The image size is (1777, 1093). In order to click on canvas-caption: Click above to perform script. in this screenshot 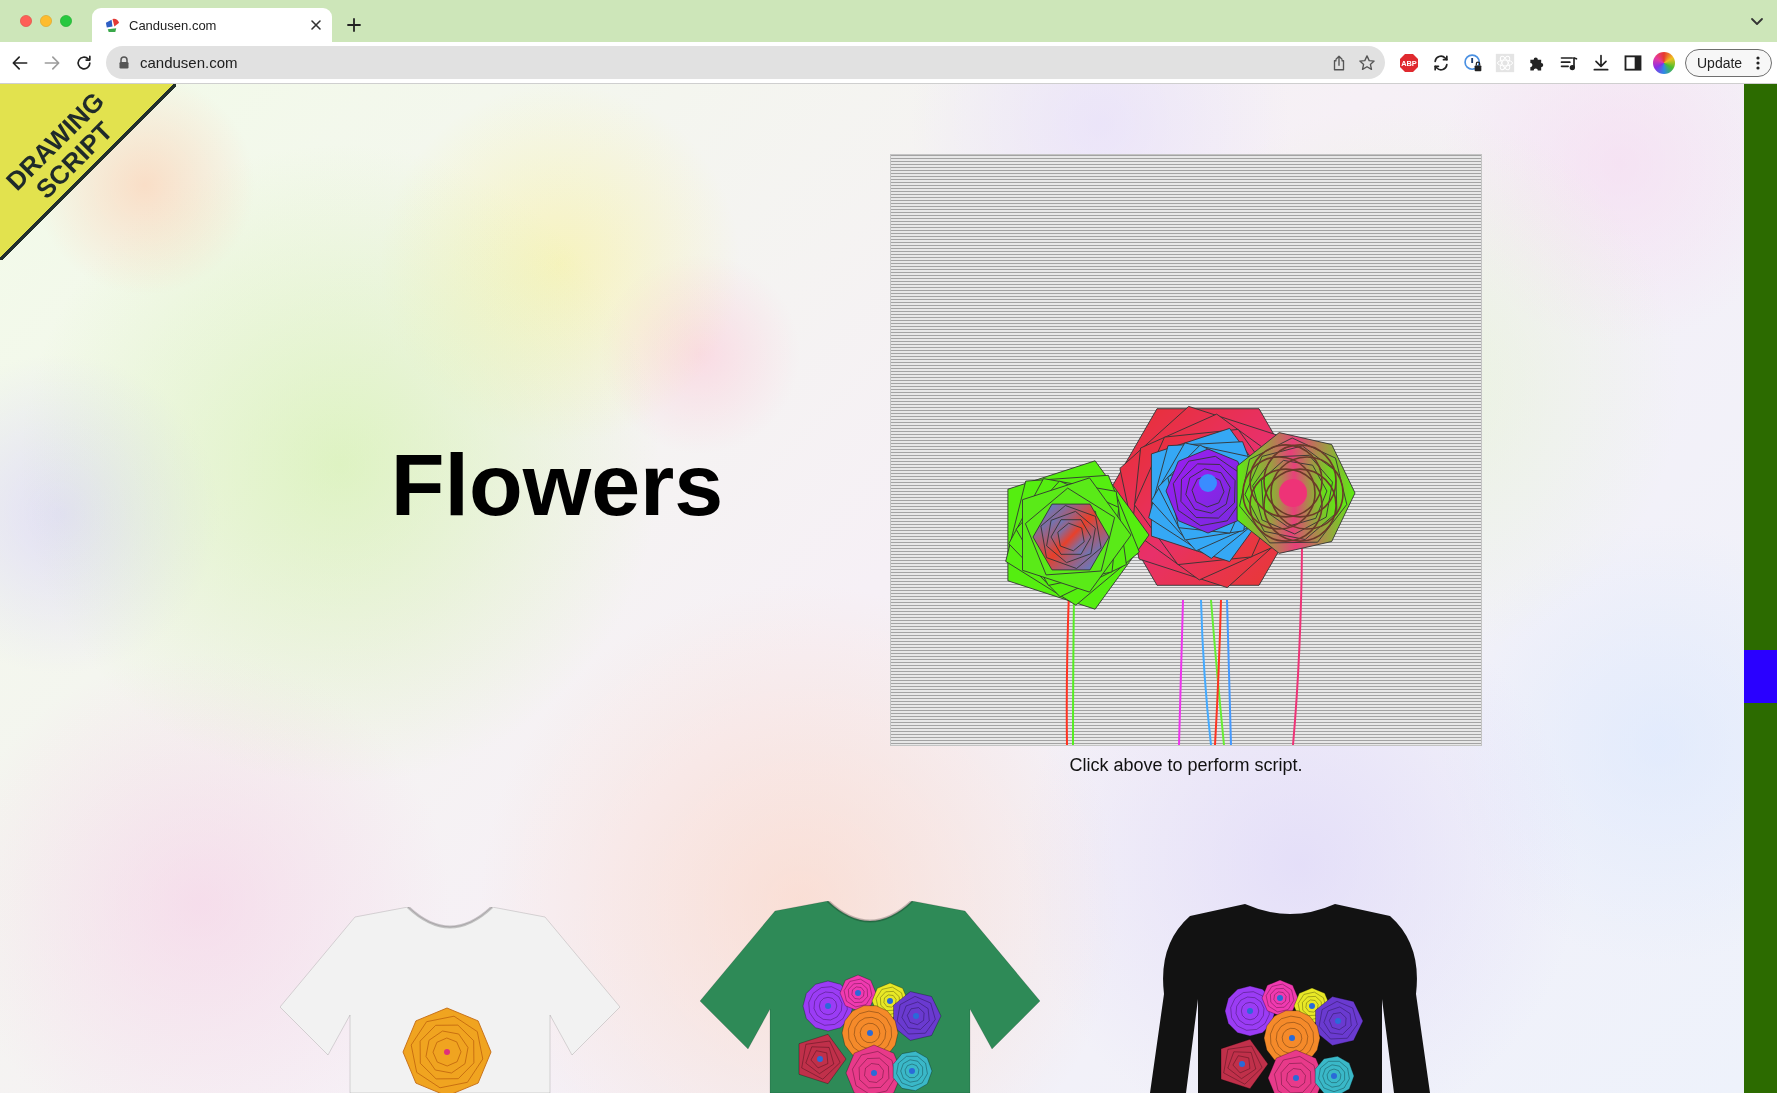, I will do `click(1186, 765)`.